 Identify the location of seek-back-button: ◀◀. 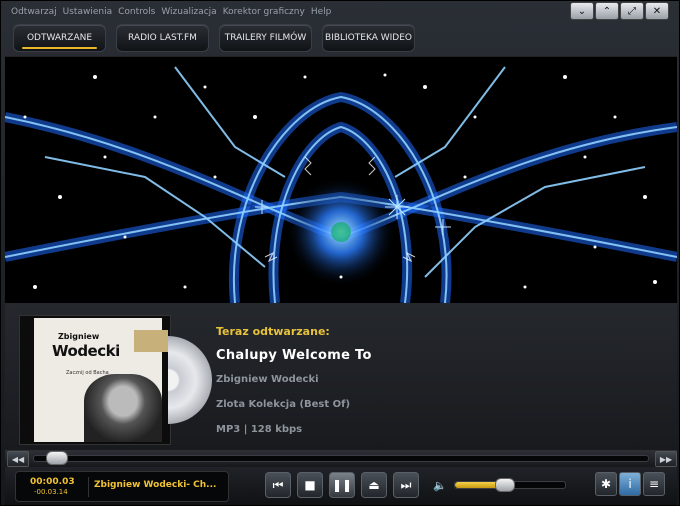
(18, 459).